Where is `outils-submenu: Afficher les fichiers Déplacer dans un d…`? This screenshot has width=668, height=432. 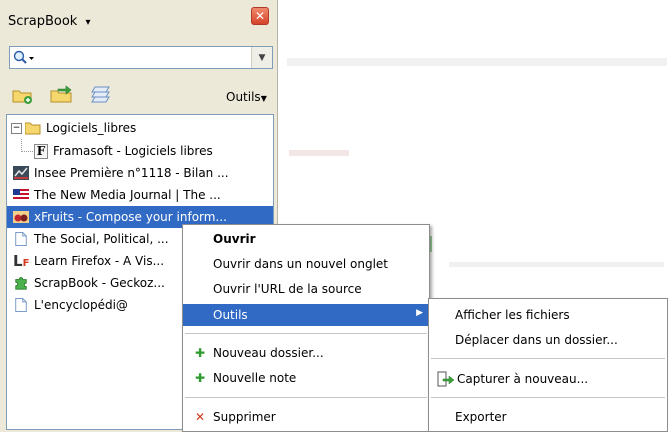 outils-submenu: Afficher les fichiers Déplacer dans un d… is located at coordinates (548, 365).